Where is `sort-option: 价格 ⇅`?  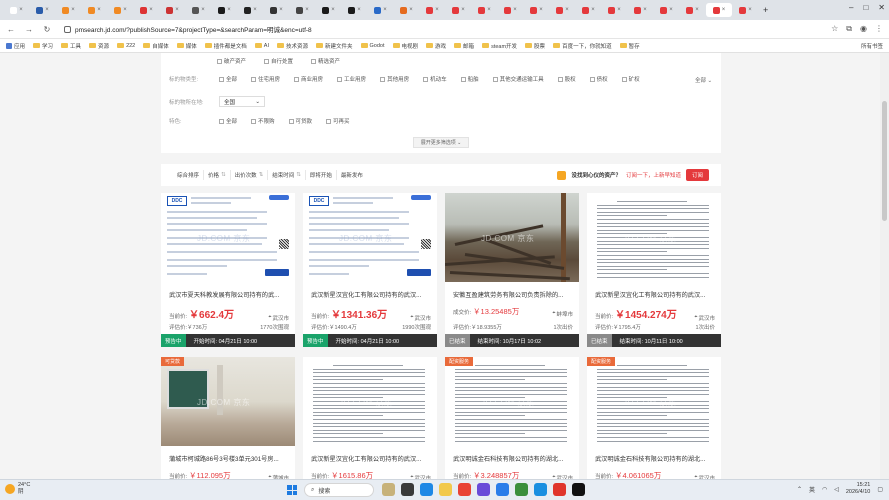 sort-option: 价格 ⇅ is located at coordinates (217, 175).